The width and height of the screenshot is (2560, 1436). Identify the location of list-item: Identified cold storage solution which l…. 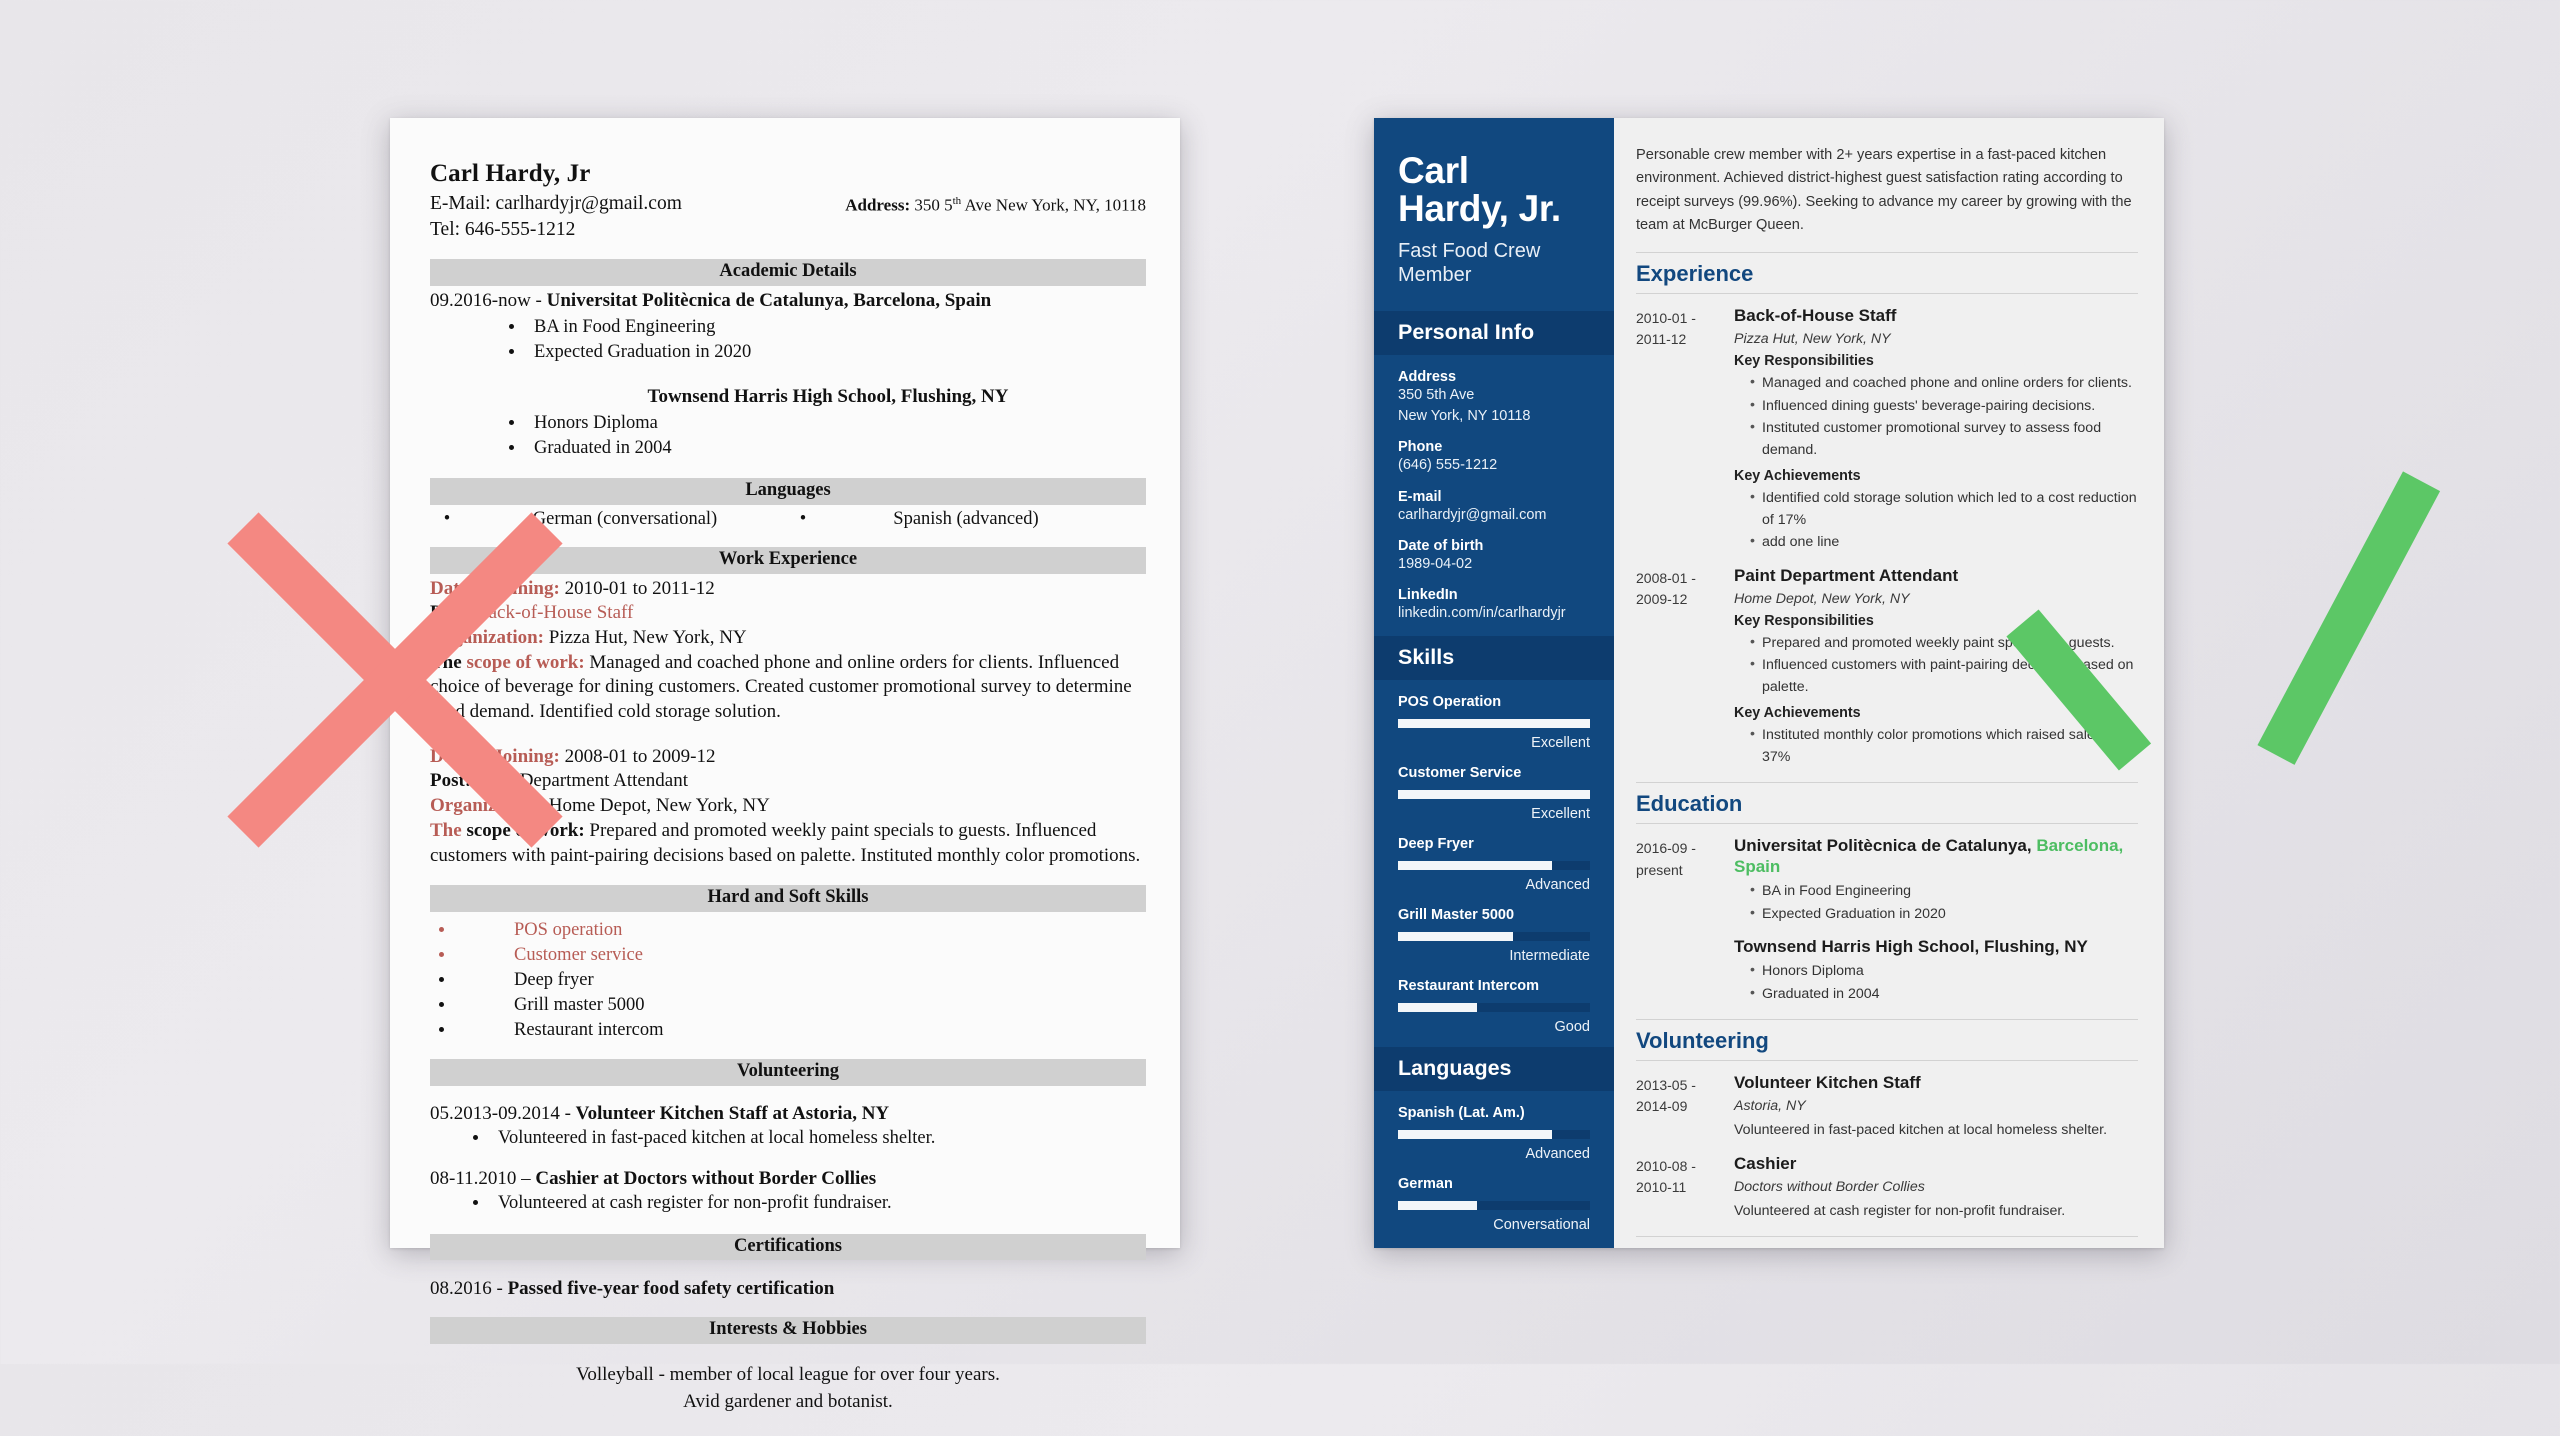
(1944, 509).